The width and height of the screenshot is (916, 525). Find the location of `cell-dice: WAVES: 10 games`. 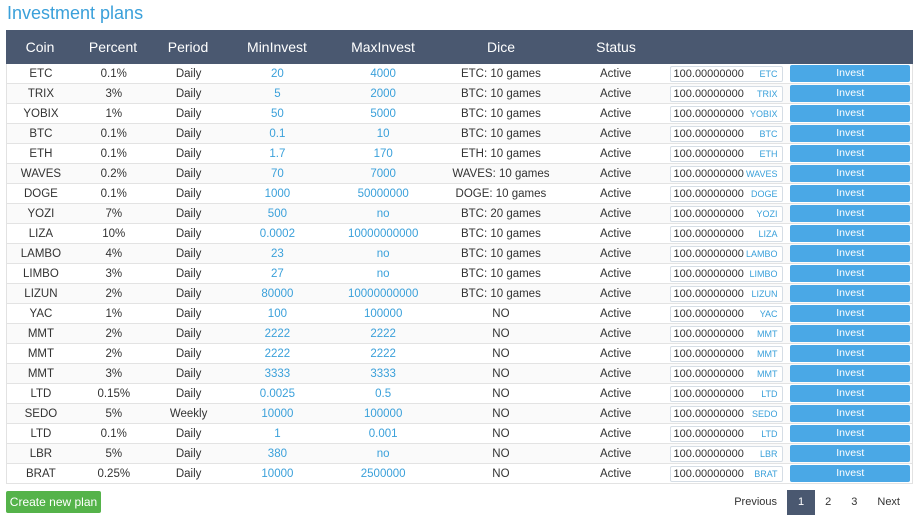

cell-dice: WAVES: 10 games is located at coordinates (501, 173).